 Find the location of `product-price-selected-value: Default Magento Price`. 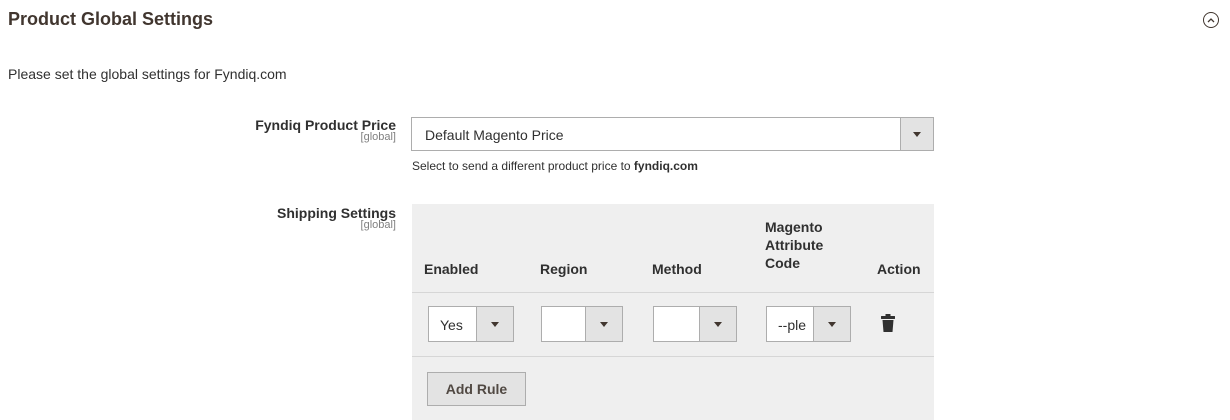

product-price-selected-value: Default Magento Price is located at coordinates (494, 135).